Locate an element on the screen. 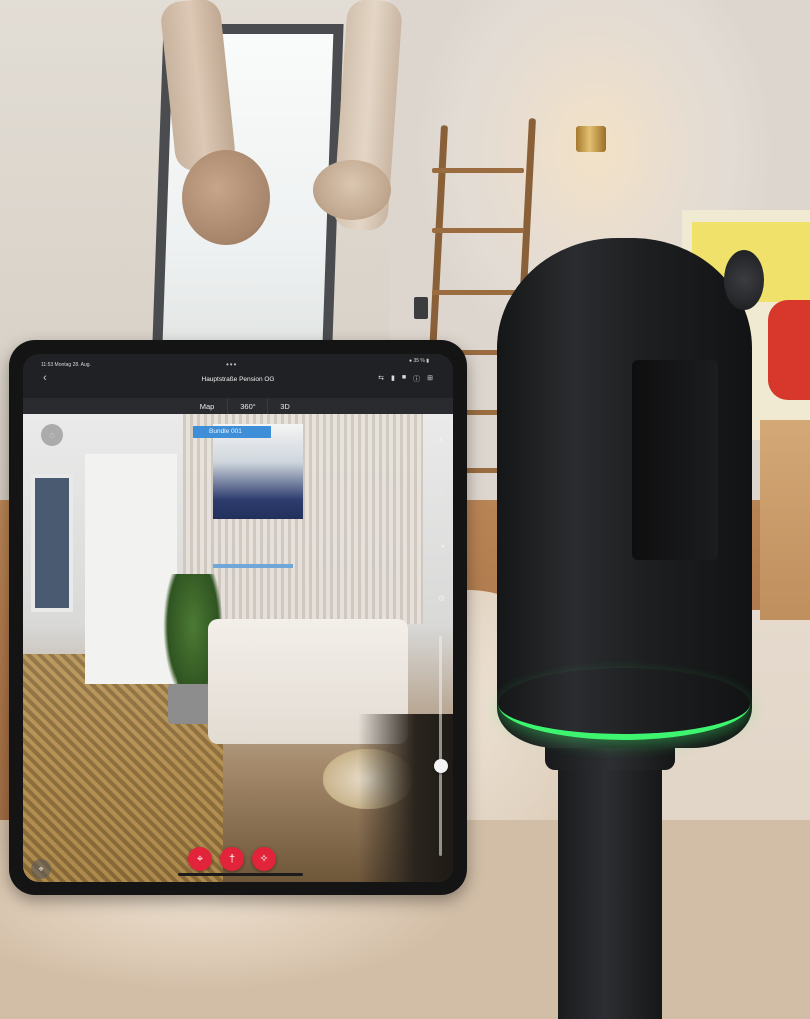 This screenshot has height=1019, width=810. curtain-knot-right is located at coordinates (352, 190).